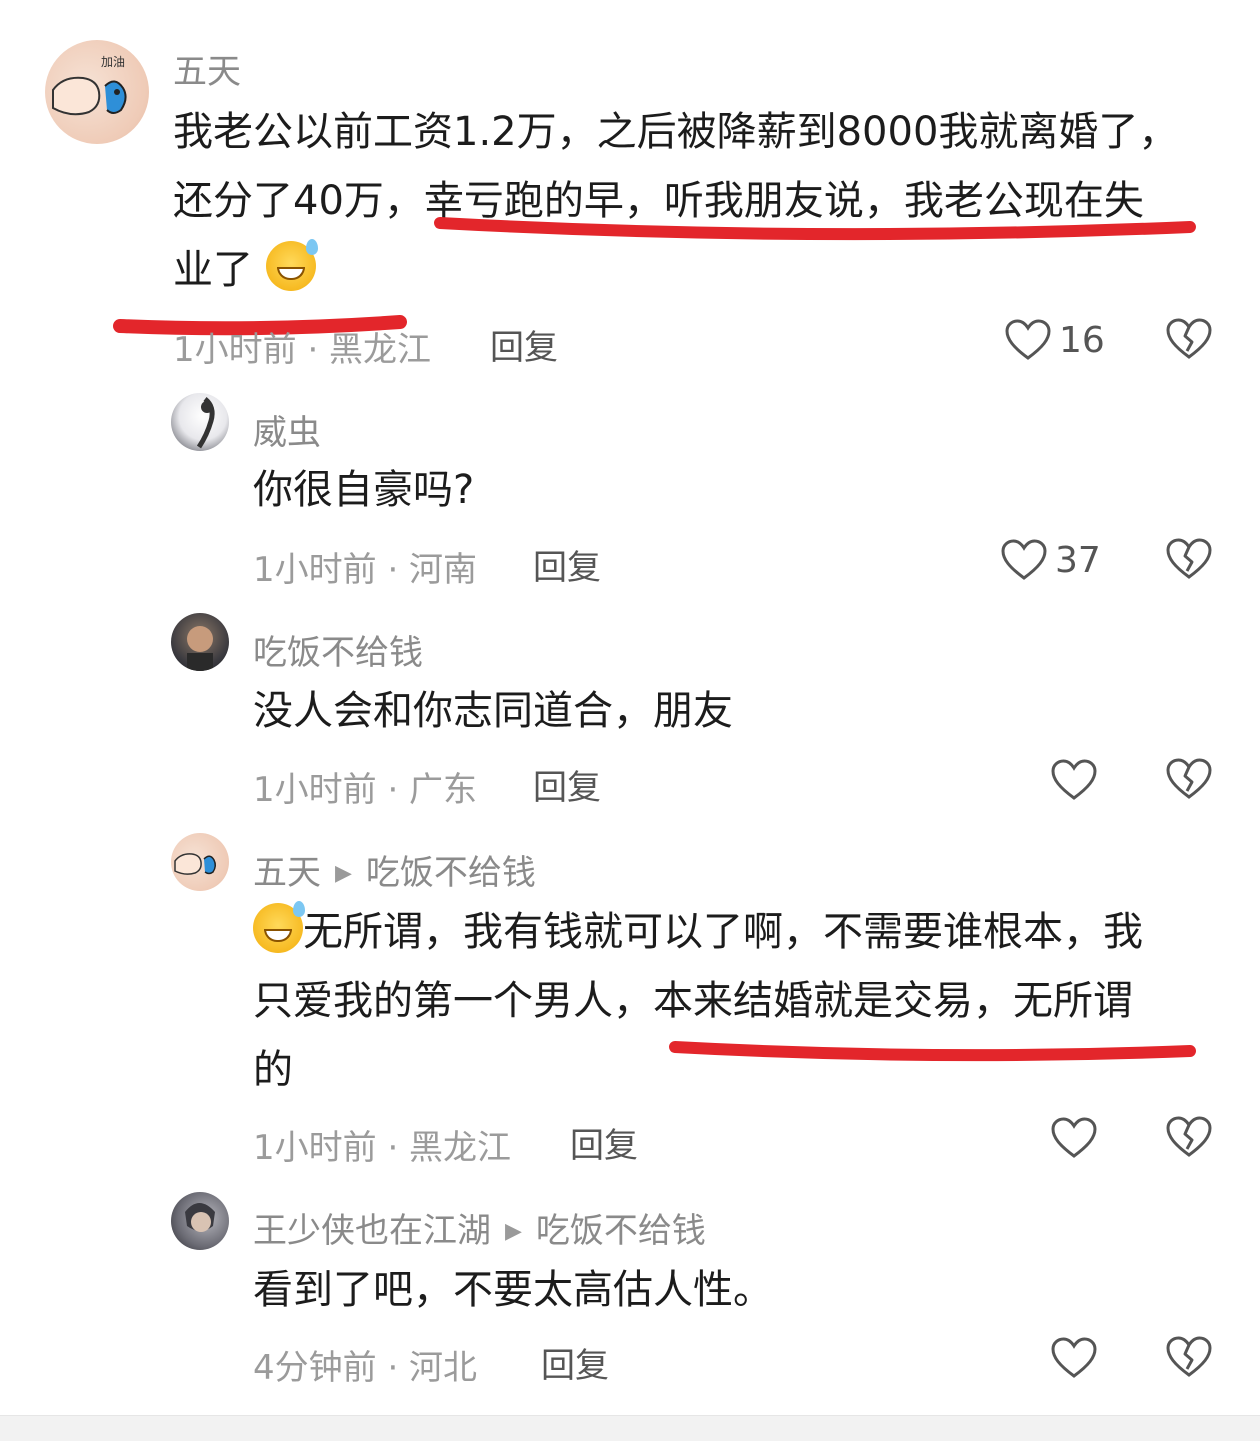 The height and width of the screenshot is (1441, 1260). What do you see at coordinates (372, 1231) in the screenshot?
I see `author-name: 王少侠也在江湖` at bounding box center [372, 1231].